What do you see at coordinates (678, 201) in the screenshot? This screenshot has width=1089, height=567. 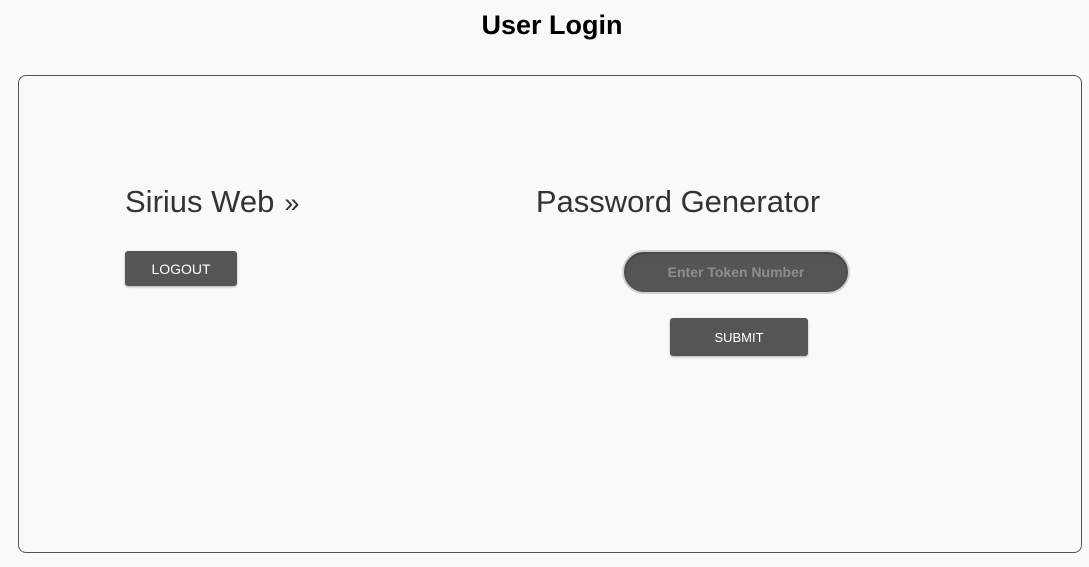 I see `password-generator-title: Password Generator` at bounding box center [678, 201].